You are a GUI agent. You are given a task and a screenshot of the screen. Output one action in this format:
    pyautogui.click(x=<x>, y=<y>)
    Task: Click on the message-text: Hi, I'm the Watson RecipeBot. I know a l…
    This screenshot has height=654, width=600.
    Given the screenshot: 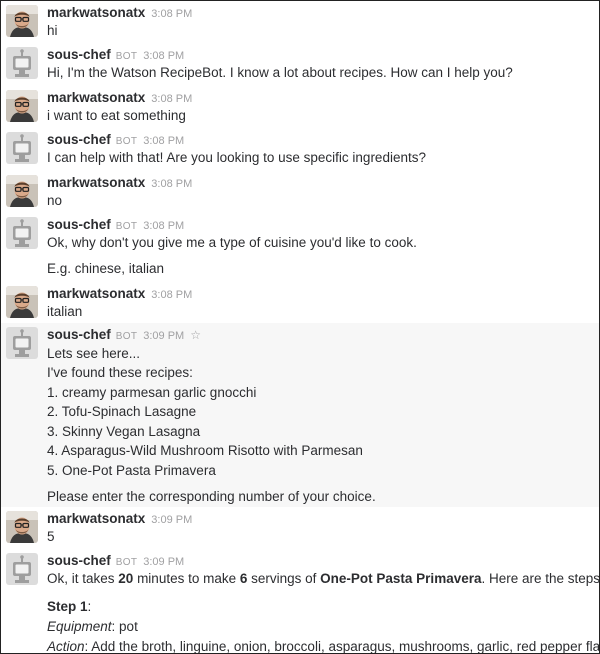 What is the action you would take?
    pyautogui.click(x=280, y=72)
    